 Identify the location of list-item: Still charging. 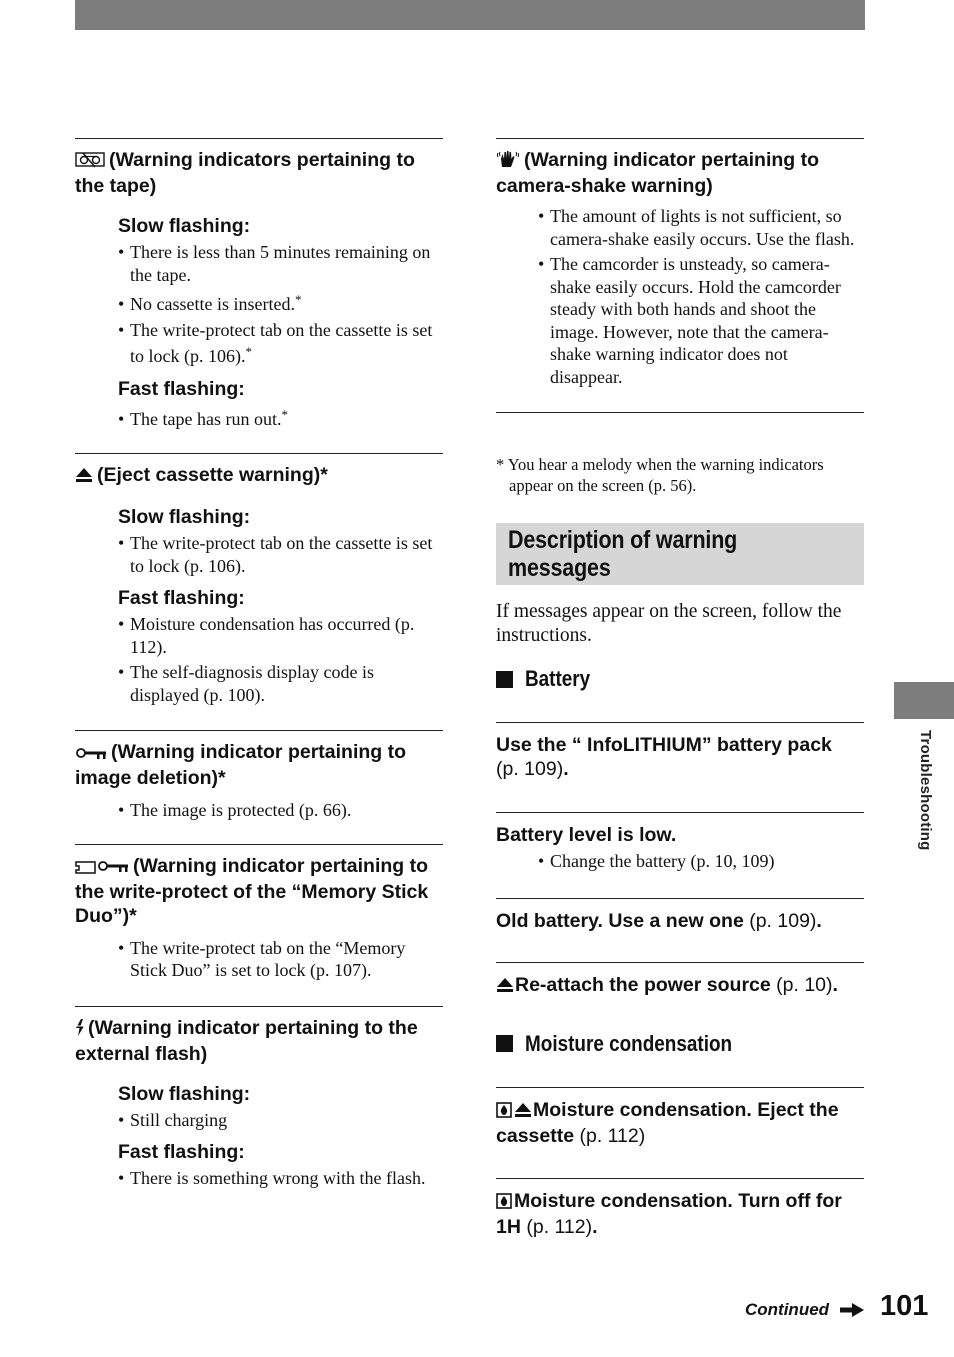
(280, 1120).